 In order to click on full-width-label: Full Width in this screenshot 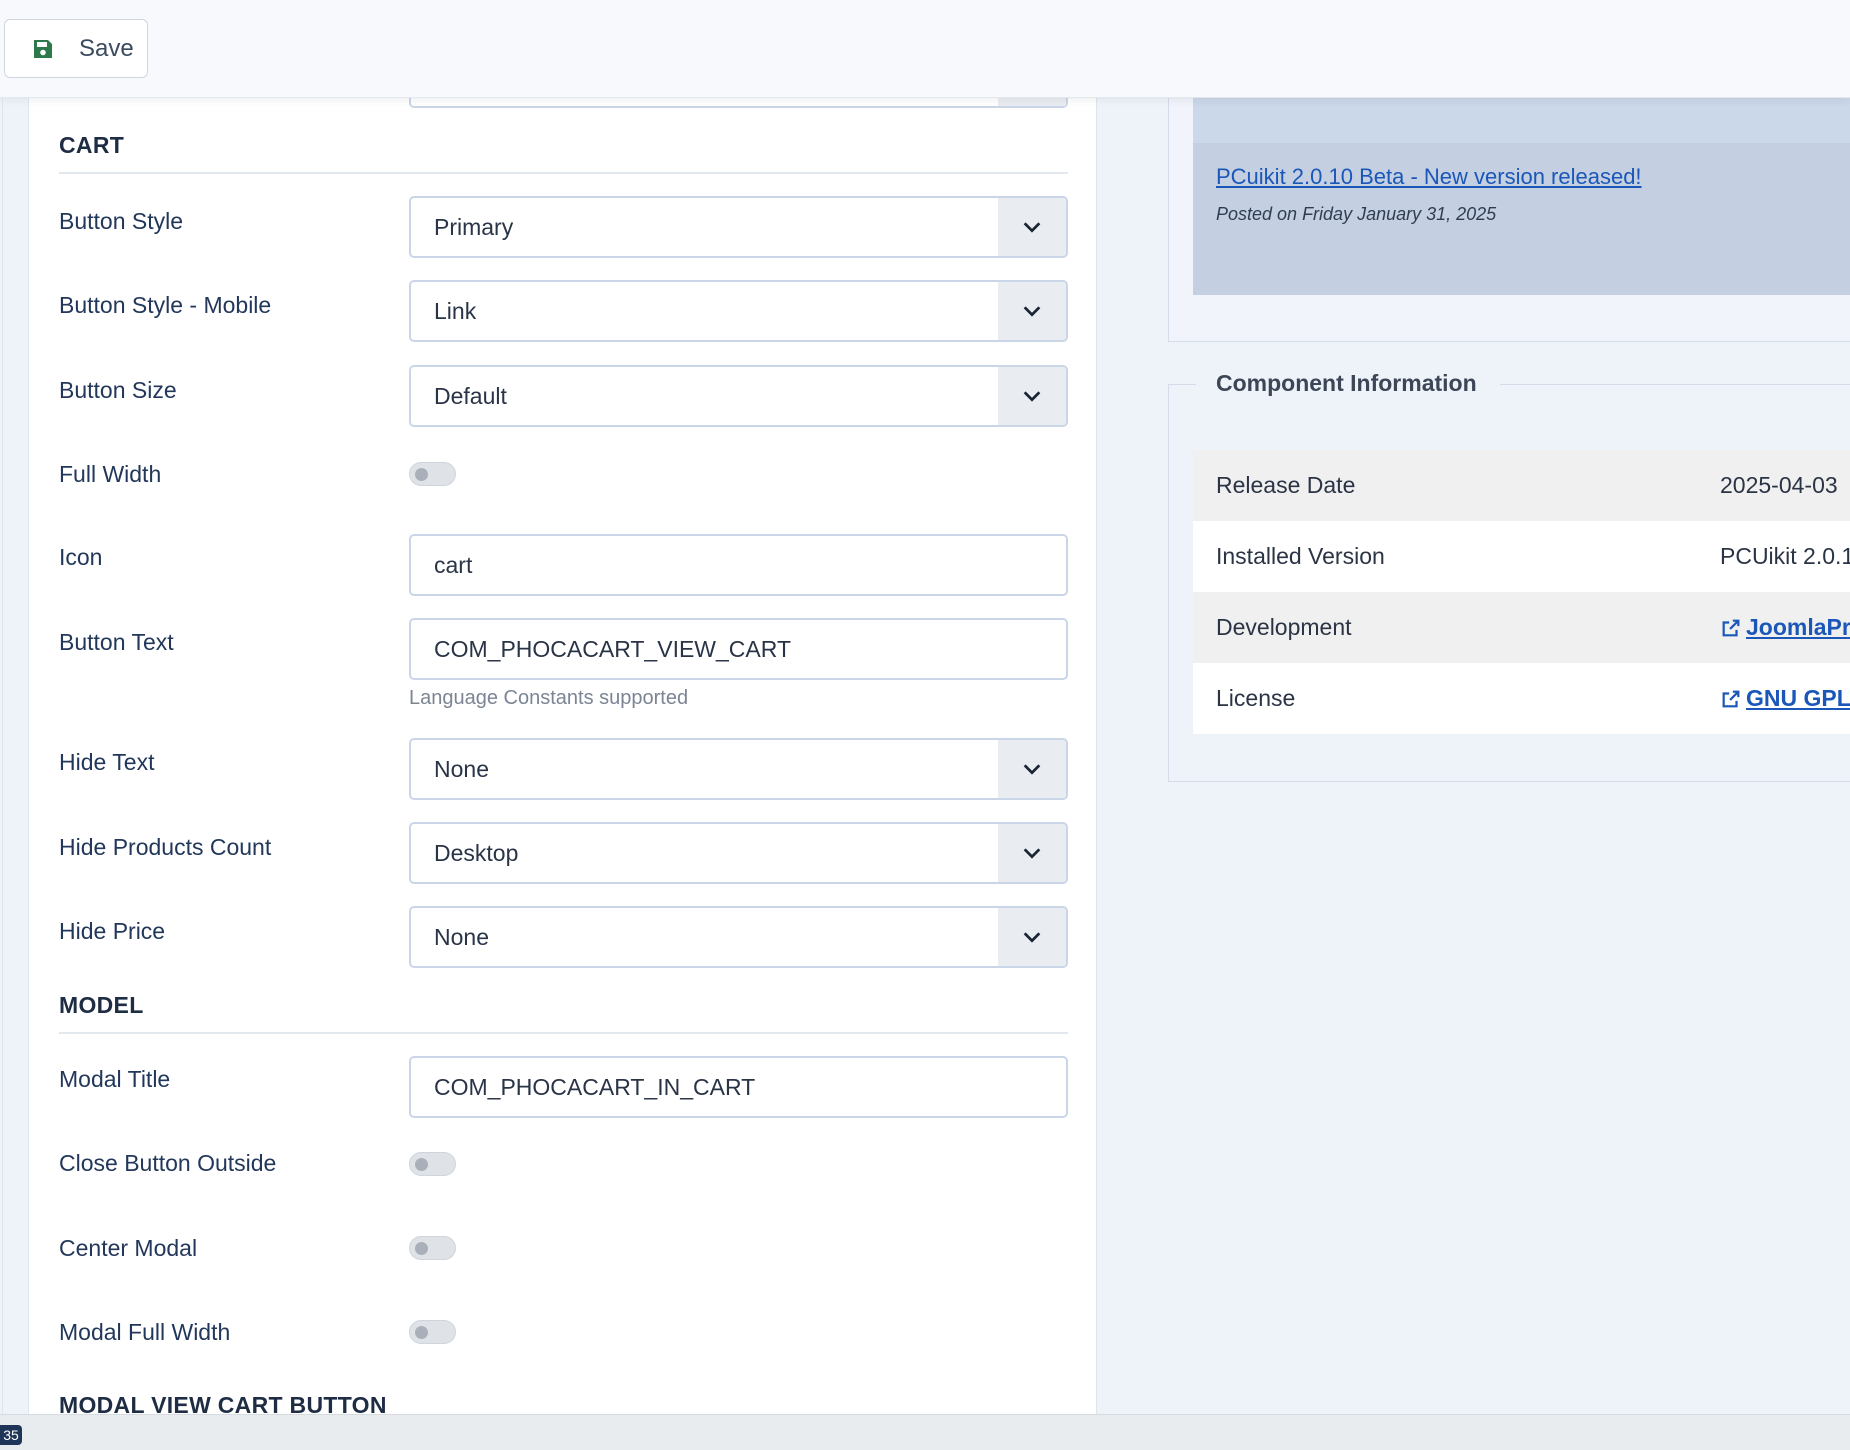, I will do `click(110, 474)`.